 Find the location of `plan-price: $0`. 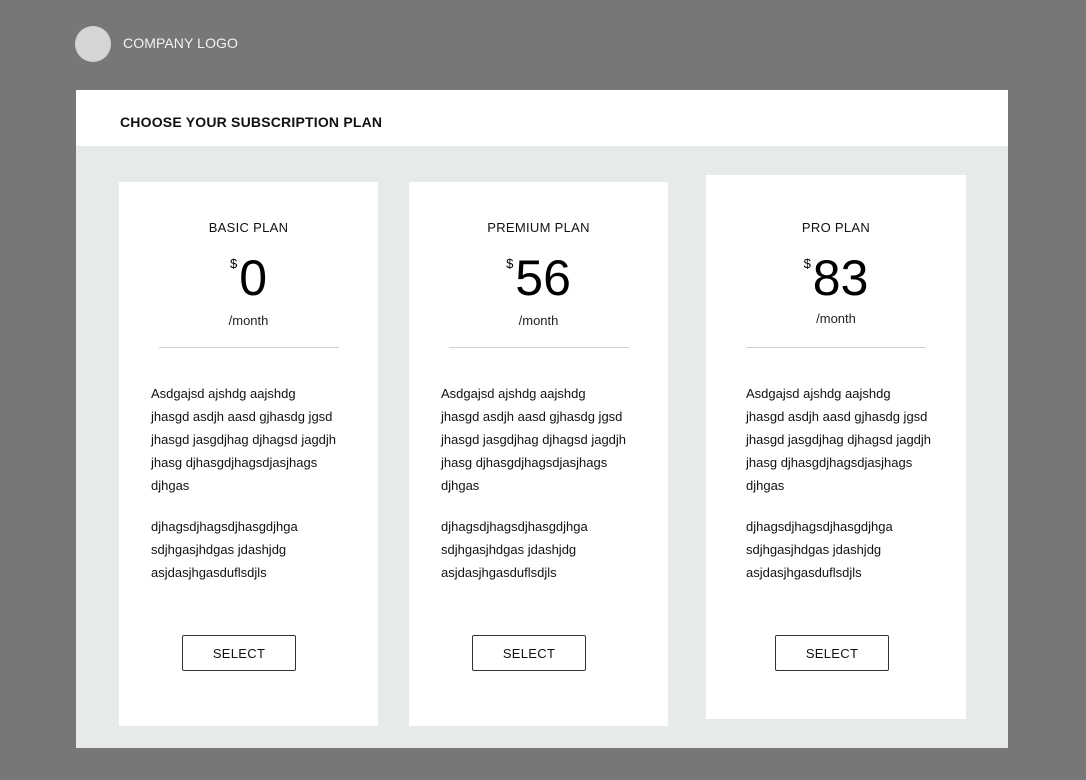

plan-price: $0 is located at coordinates (248, 278).